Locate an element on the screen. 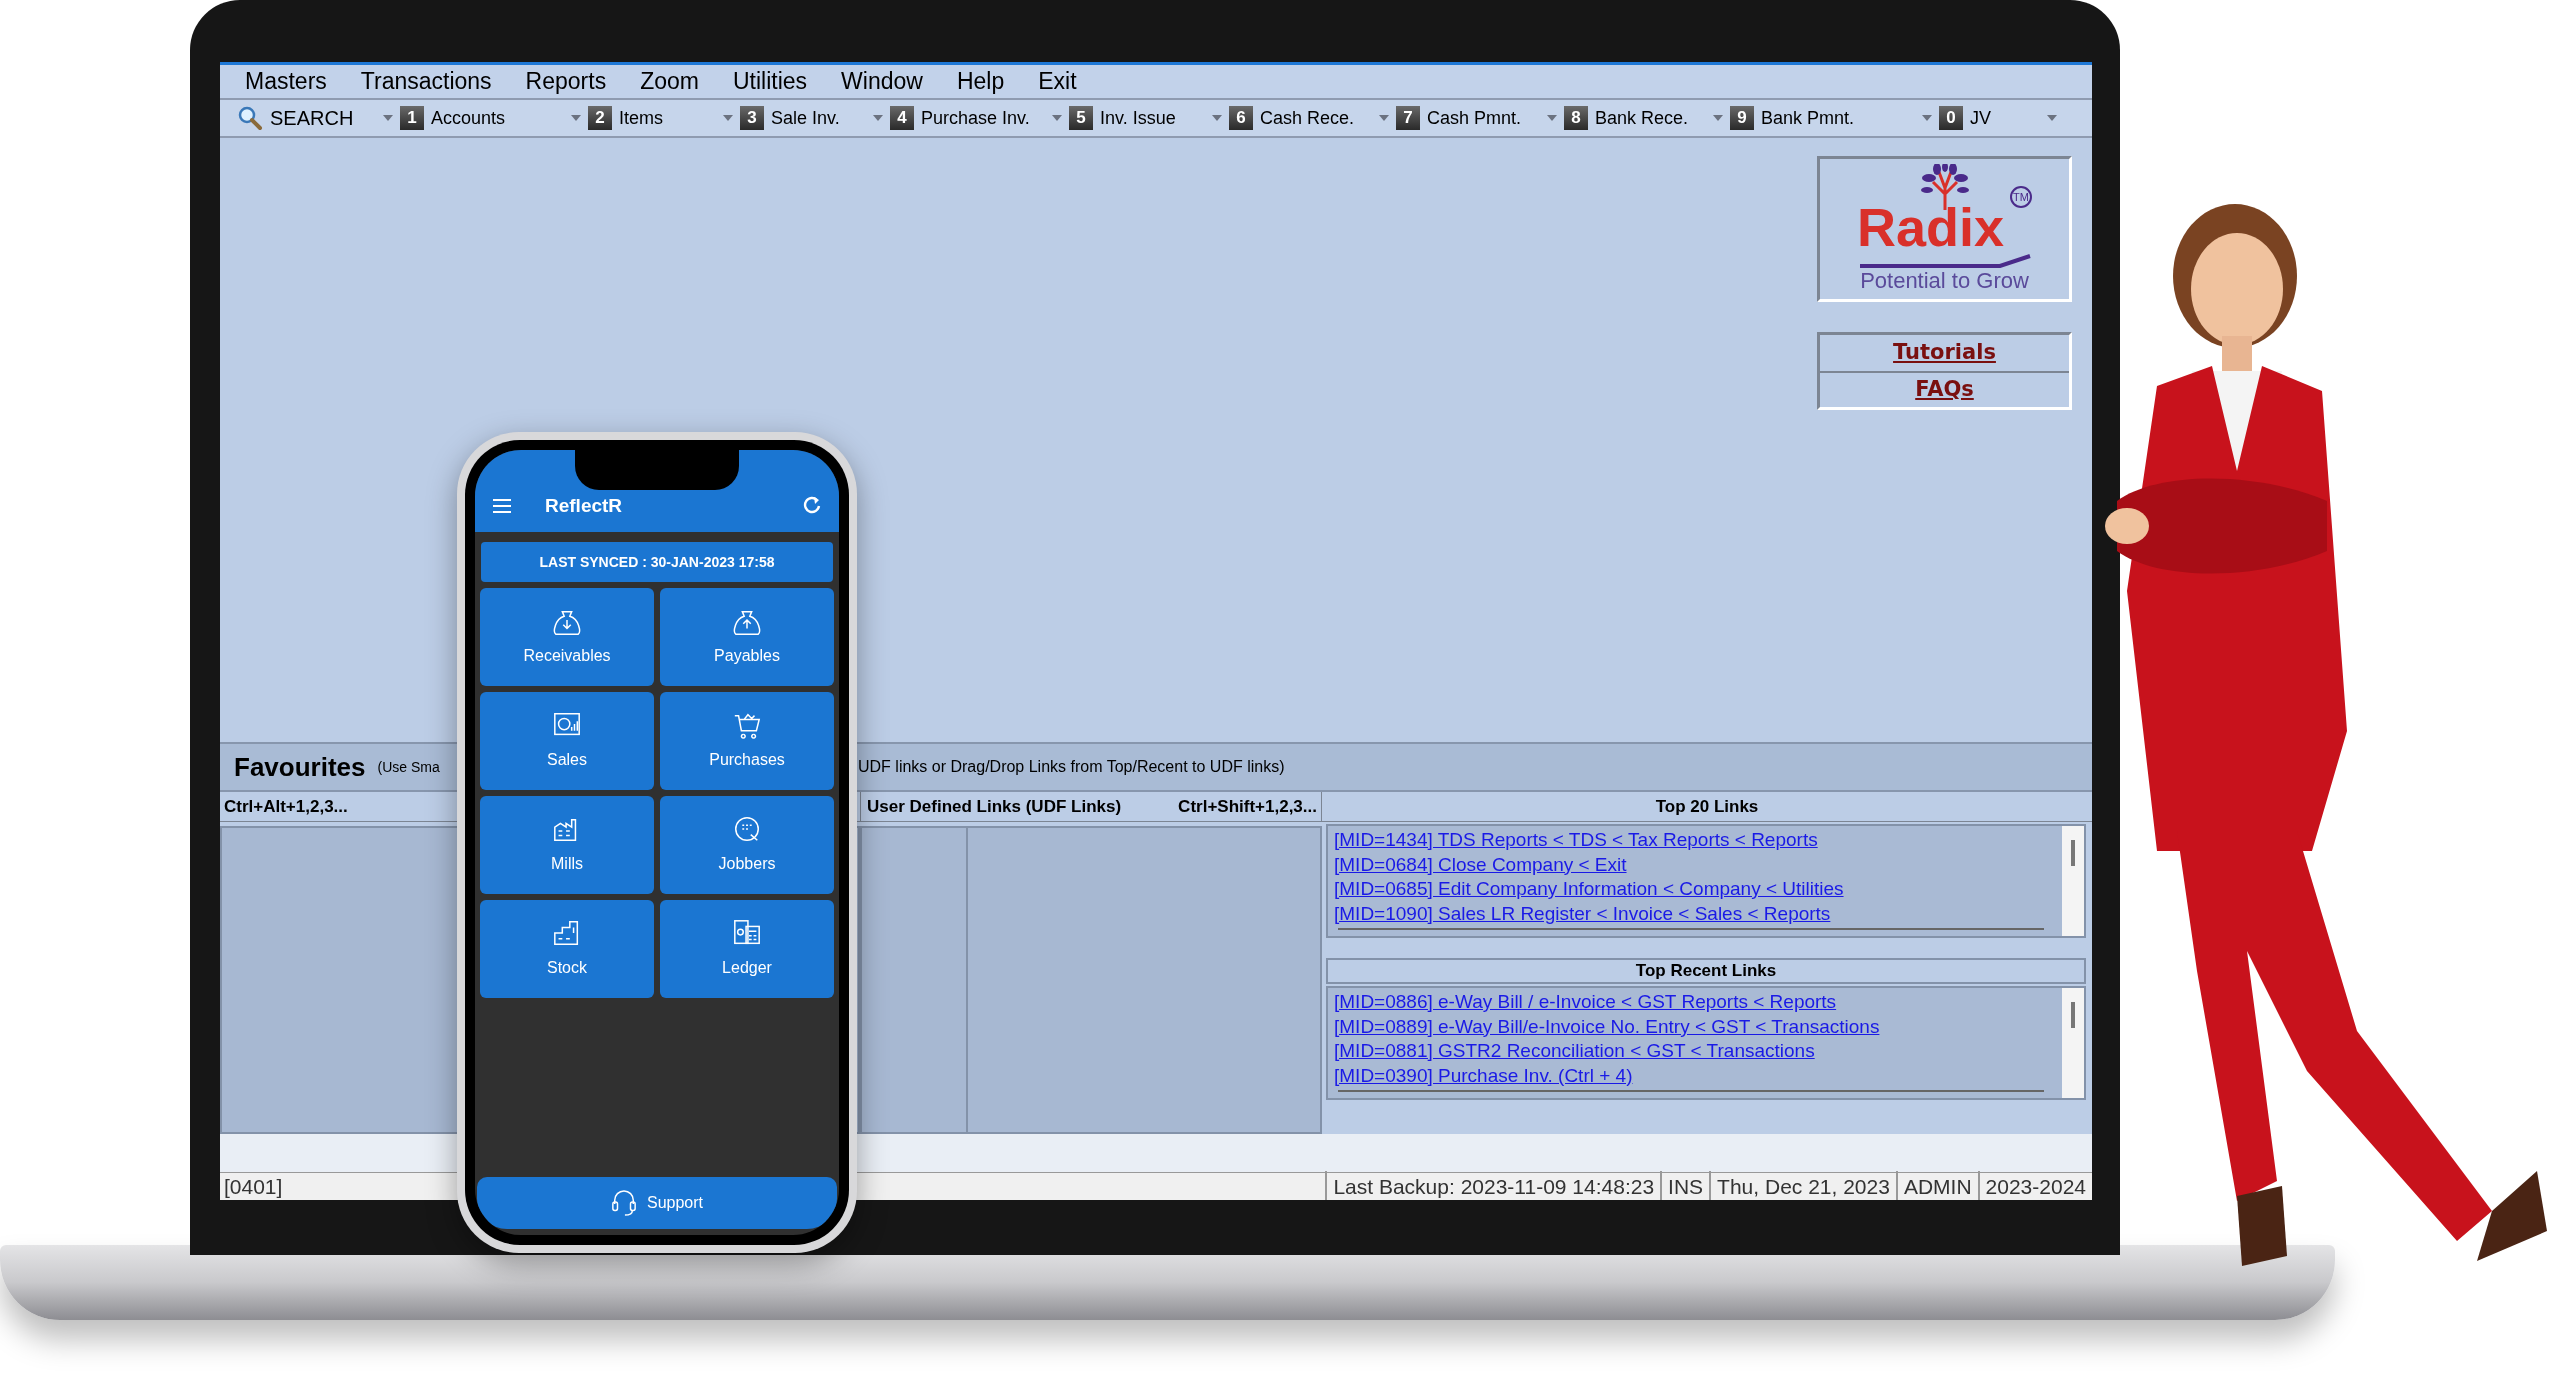  status-field: ADMIN is located at coordinates (1936, 1185).